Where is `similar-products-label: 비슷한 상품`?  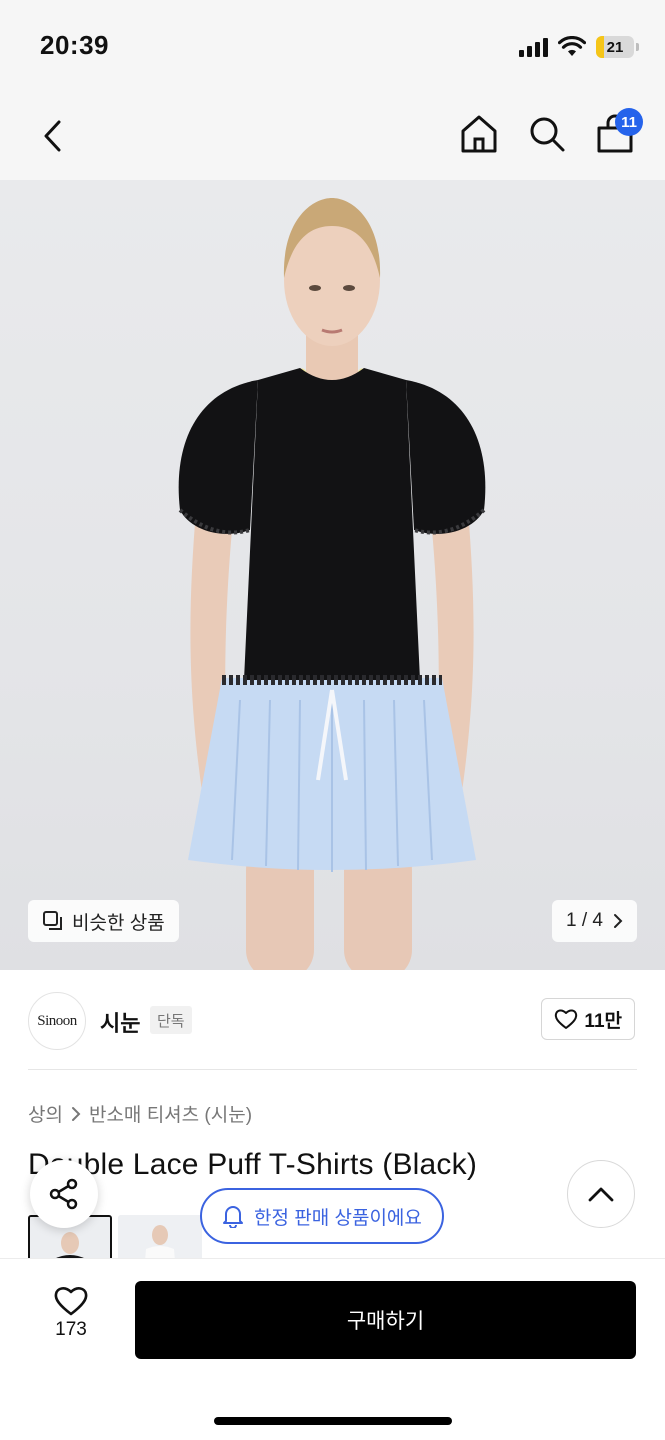
similar-products-label: 비슷한 상품 is located at coordinates (118, 923).